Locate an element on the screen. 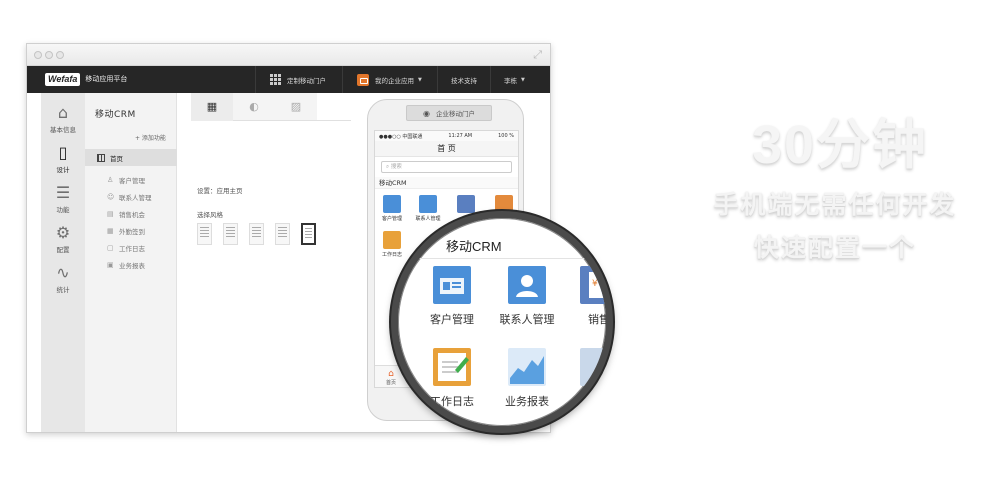 The width and height of the screenshot is (1000, 500). nav-item-customers: ♙ 客户管理 is located at coordinates (126, 180).